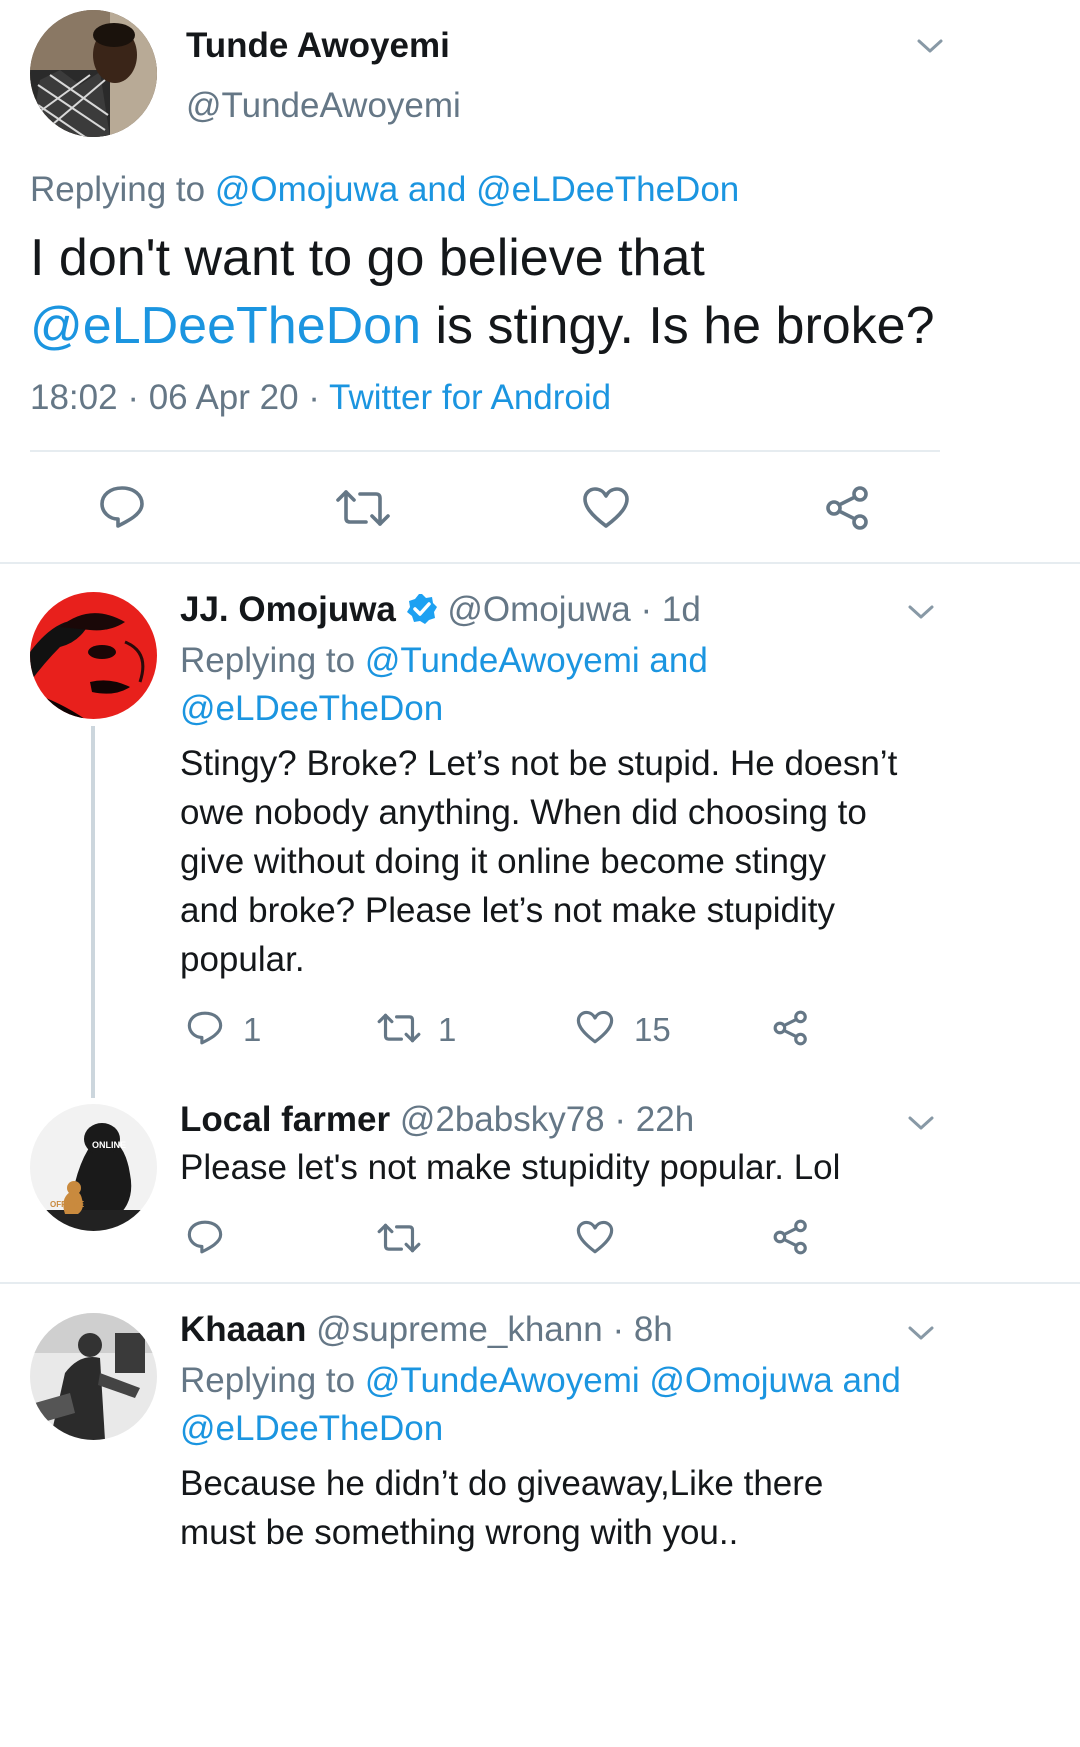 This screenshot has height=1747, width=1080. I want to click on reply-count: 1, so click(252, 1029).